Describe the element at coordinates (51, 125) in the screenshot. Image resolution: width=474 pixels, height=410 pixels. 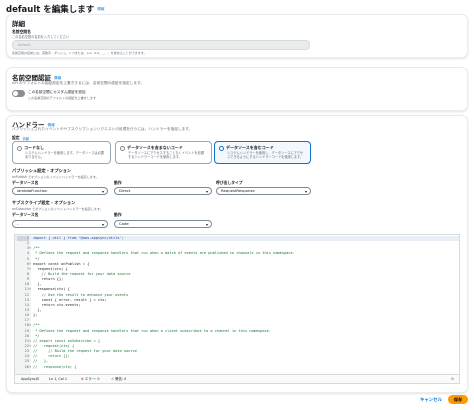
I see `handler-info-link: 情報` at that location.